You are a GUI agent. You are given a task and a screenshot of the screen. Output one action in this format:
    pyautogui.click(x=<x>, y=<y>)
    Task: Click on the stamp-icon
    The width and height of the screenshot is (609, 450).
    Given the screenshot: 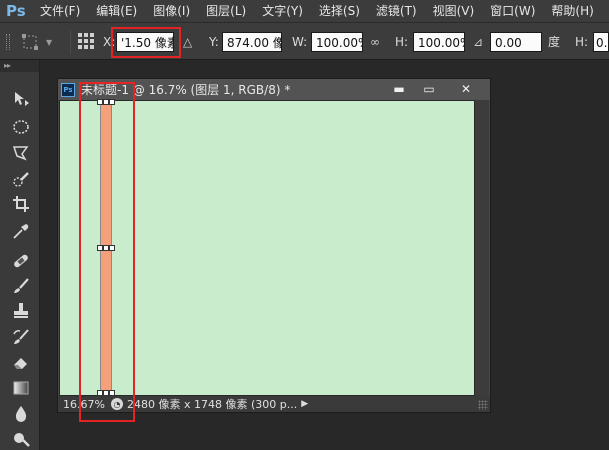 What is the action you would take?
    pyautogui.click(x=21, y=310)
    